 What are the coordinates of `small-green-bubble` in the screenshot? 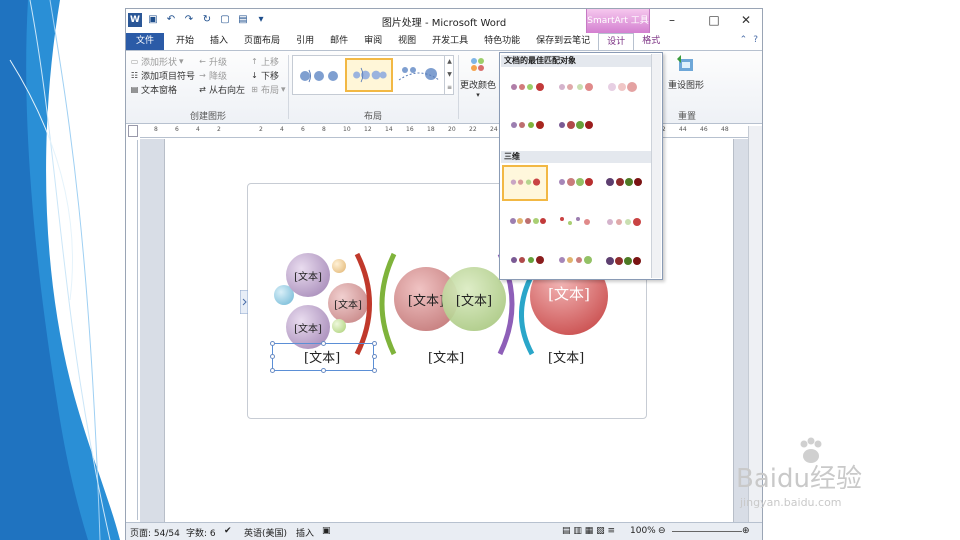 It's located at (339, 326).